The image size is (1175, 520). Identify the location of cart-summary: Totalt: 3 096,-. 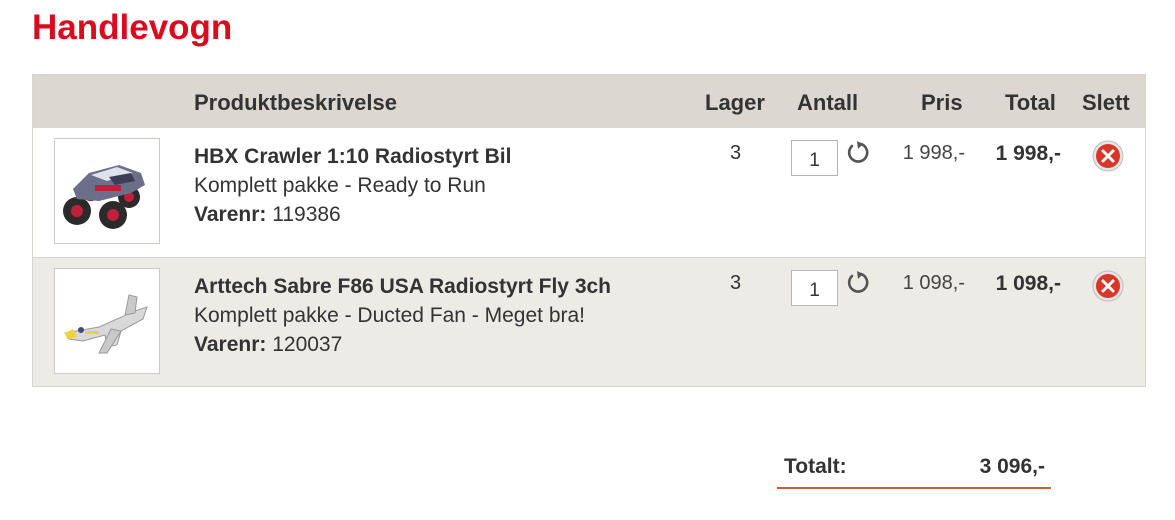
(914, 470).